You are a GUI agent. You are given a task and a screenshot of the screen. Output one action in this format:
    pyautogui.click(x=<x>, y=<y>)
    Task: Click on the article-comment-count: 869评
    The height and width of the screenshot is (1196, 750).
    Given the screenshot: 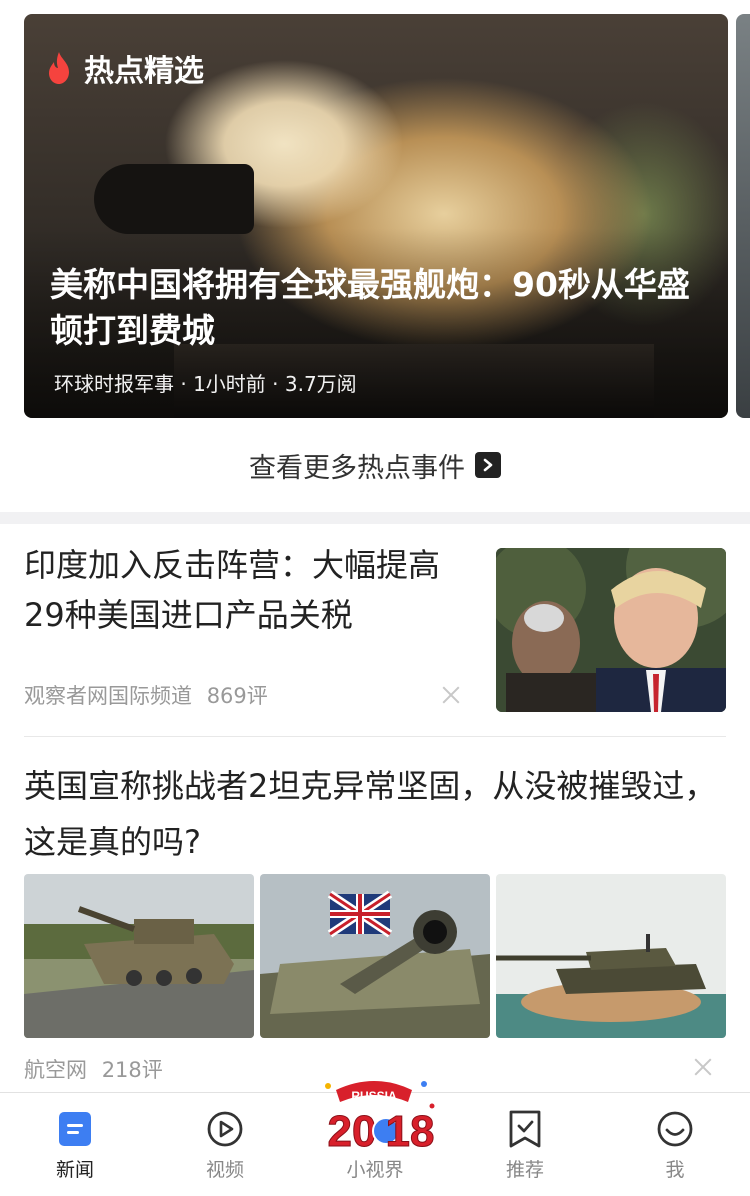 What is the action you would take?
    pyautogui.click(x=237, y=696)
    